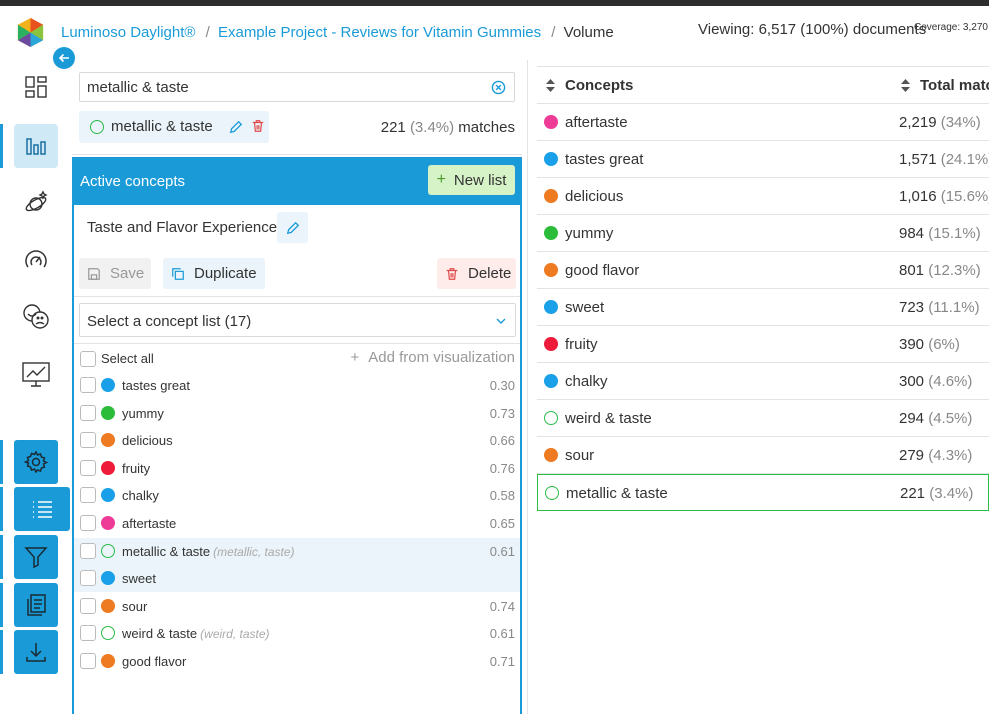 The width and height of the screenshot is (989, 714). What do you see at coordinates (64, 58) in the screenshot?
I see `collapse-sidebar-button` at bounding box center [64, 58].